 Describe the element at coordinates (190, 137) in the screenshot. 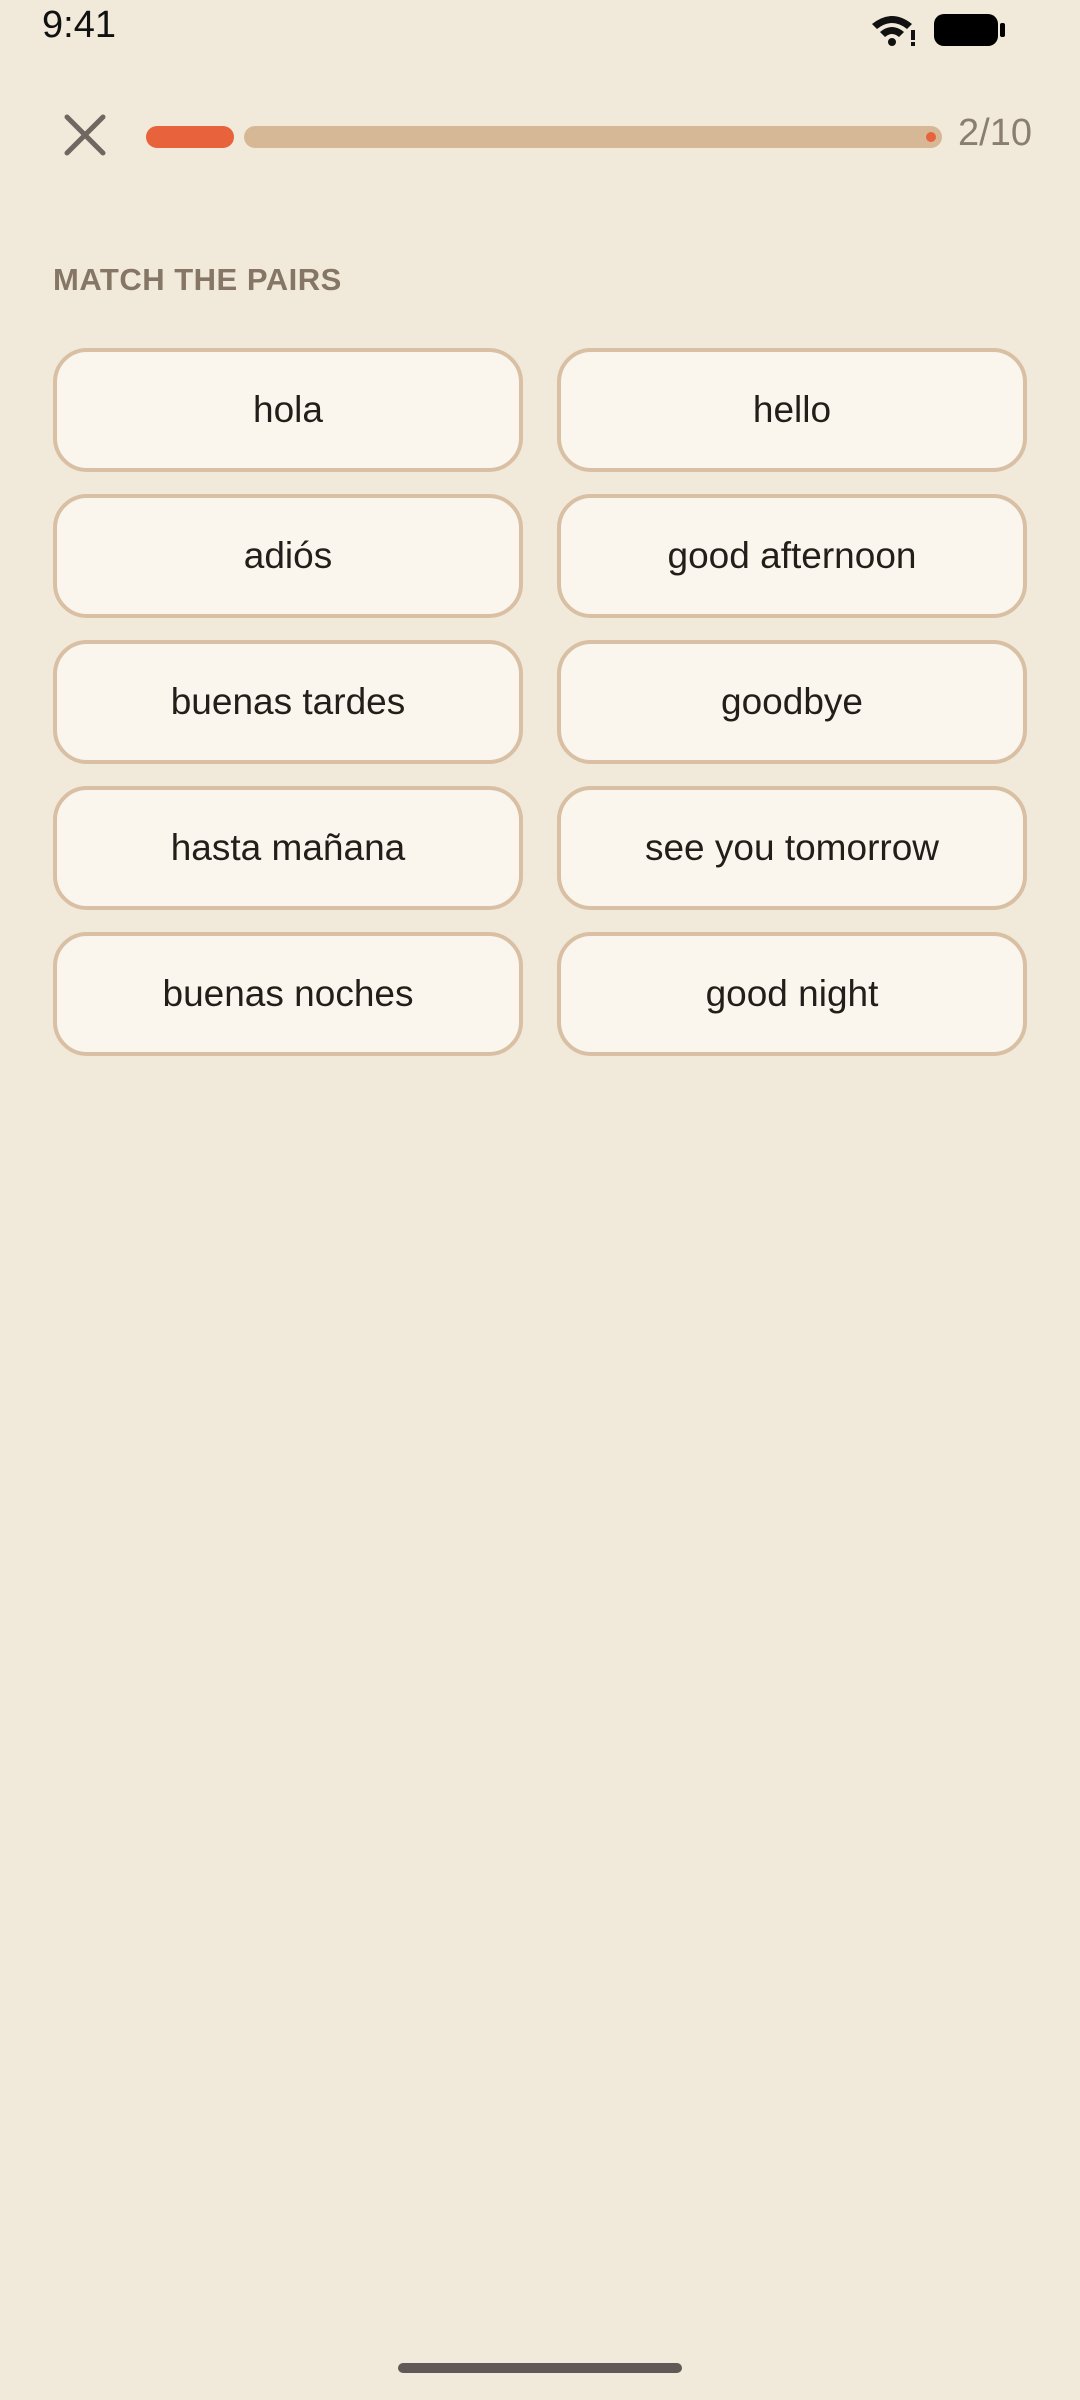

I see `progress-fill` at that location.